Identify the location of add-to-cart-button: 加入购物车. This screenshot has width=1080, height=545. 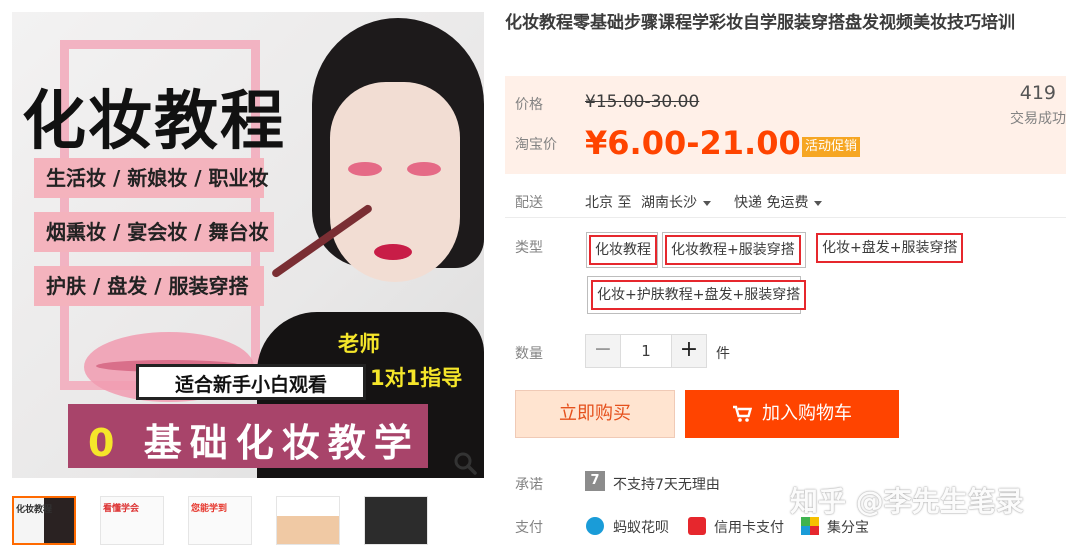
(792, 414).